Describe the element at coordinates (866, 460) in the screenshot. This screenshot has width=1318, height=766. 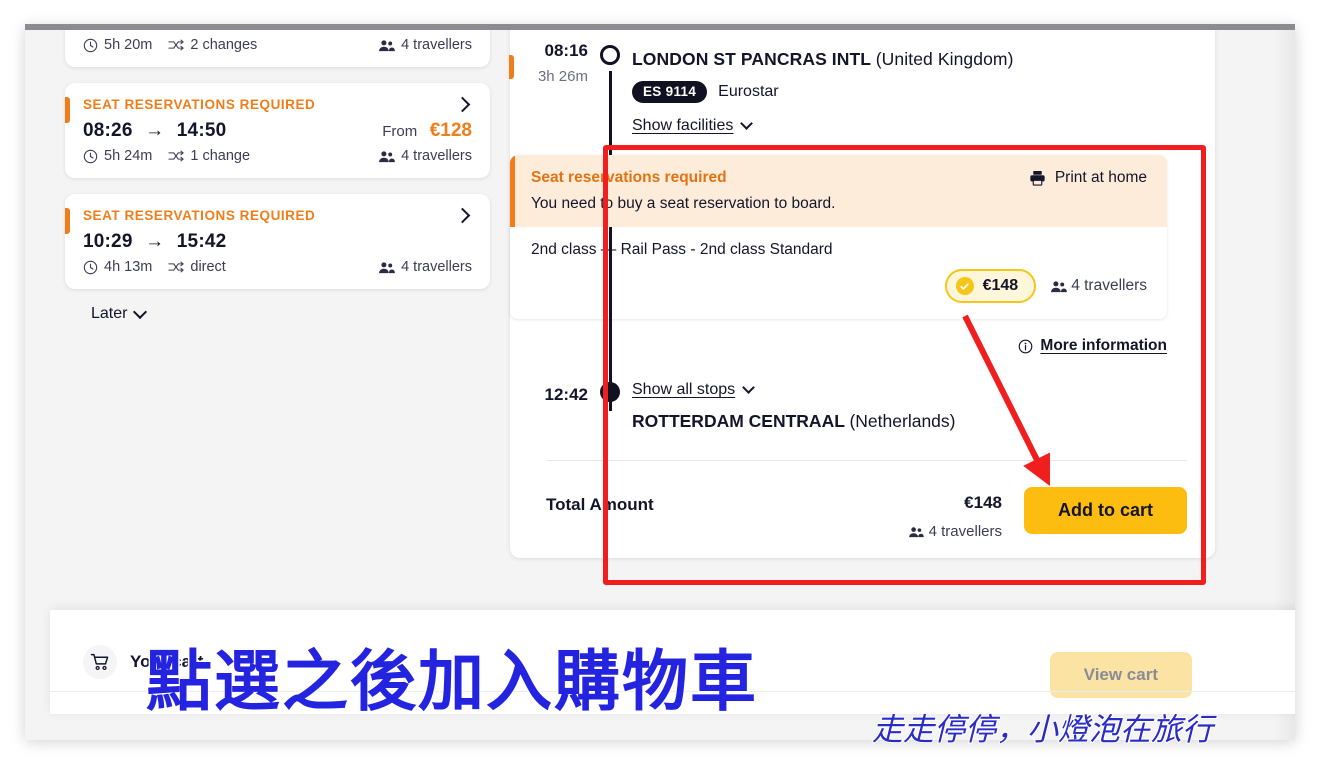
I see `total-divider` at that location.